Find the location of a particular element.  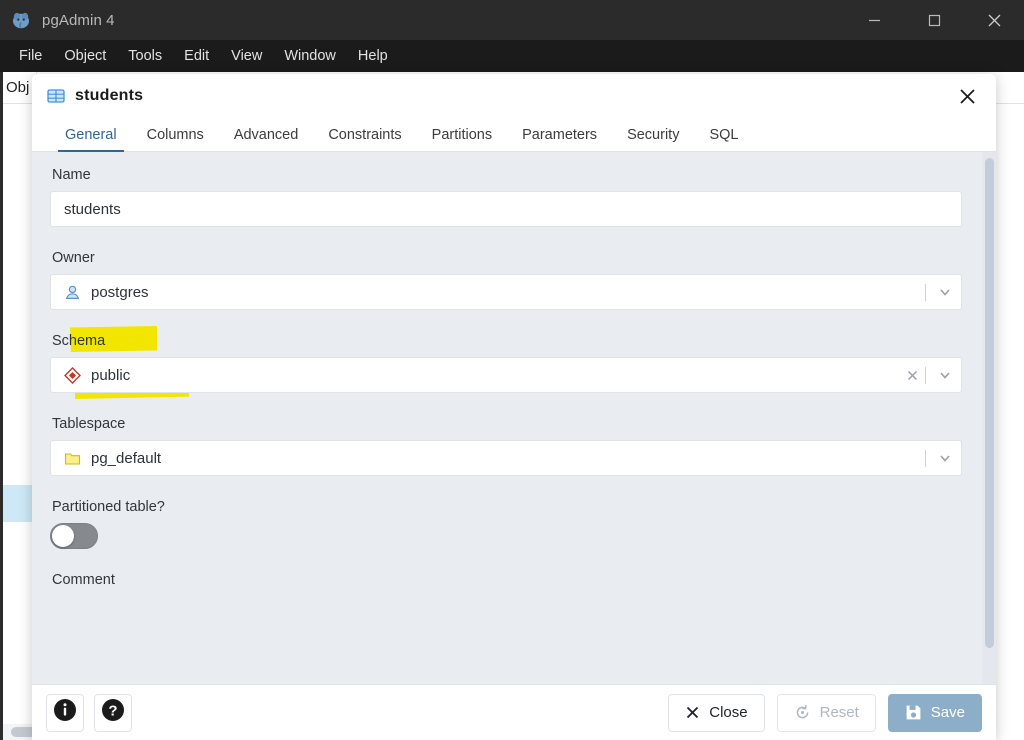

field-group-comment: Comment is located at coordinates (506, 583).